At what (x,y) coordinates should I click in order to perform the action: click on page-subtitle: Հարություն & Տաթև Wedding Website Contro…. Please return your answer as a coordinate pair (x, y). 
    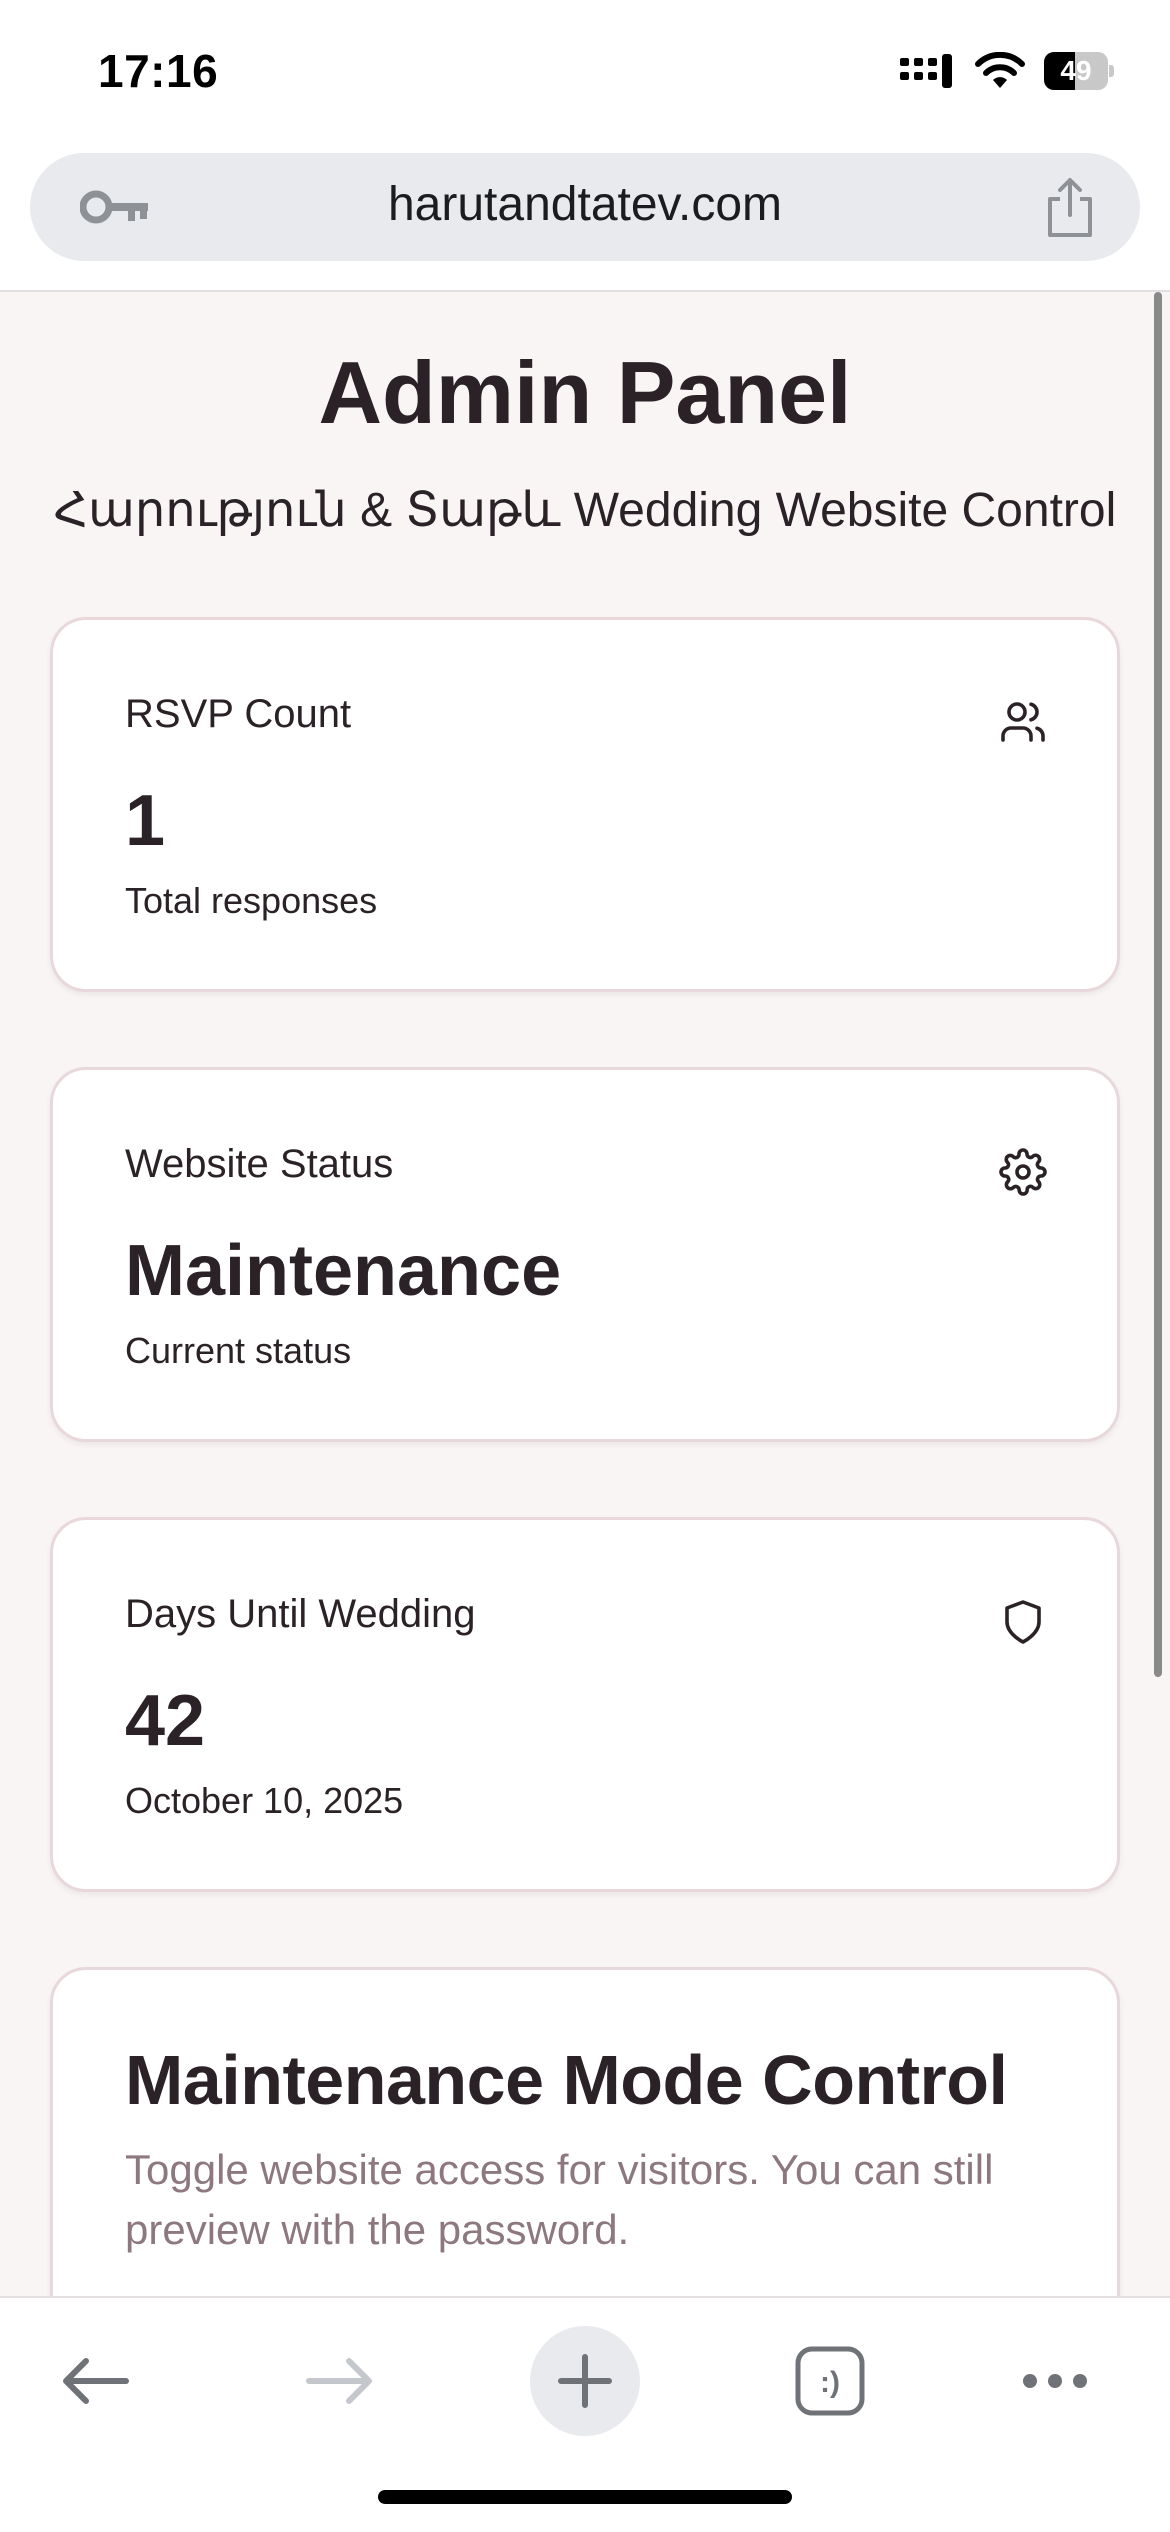
    Looking at the image, I should click on (585, 510).